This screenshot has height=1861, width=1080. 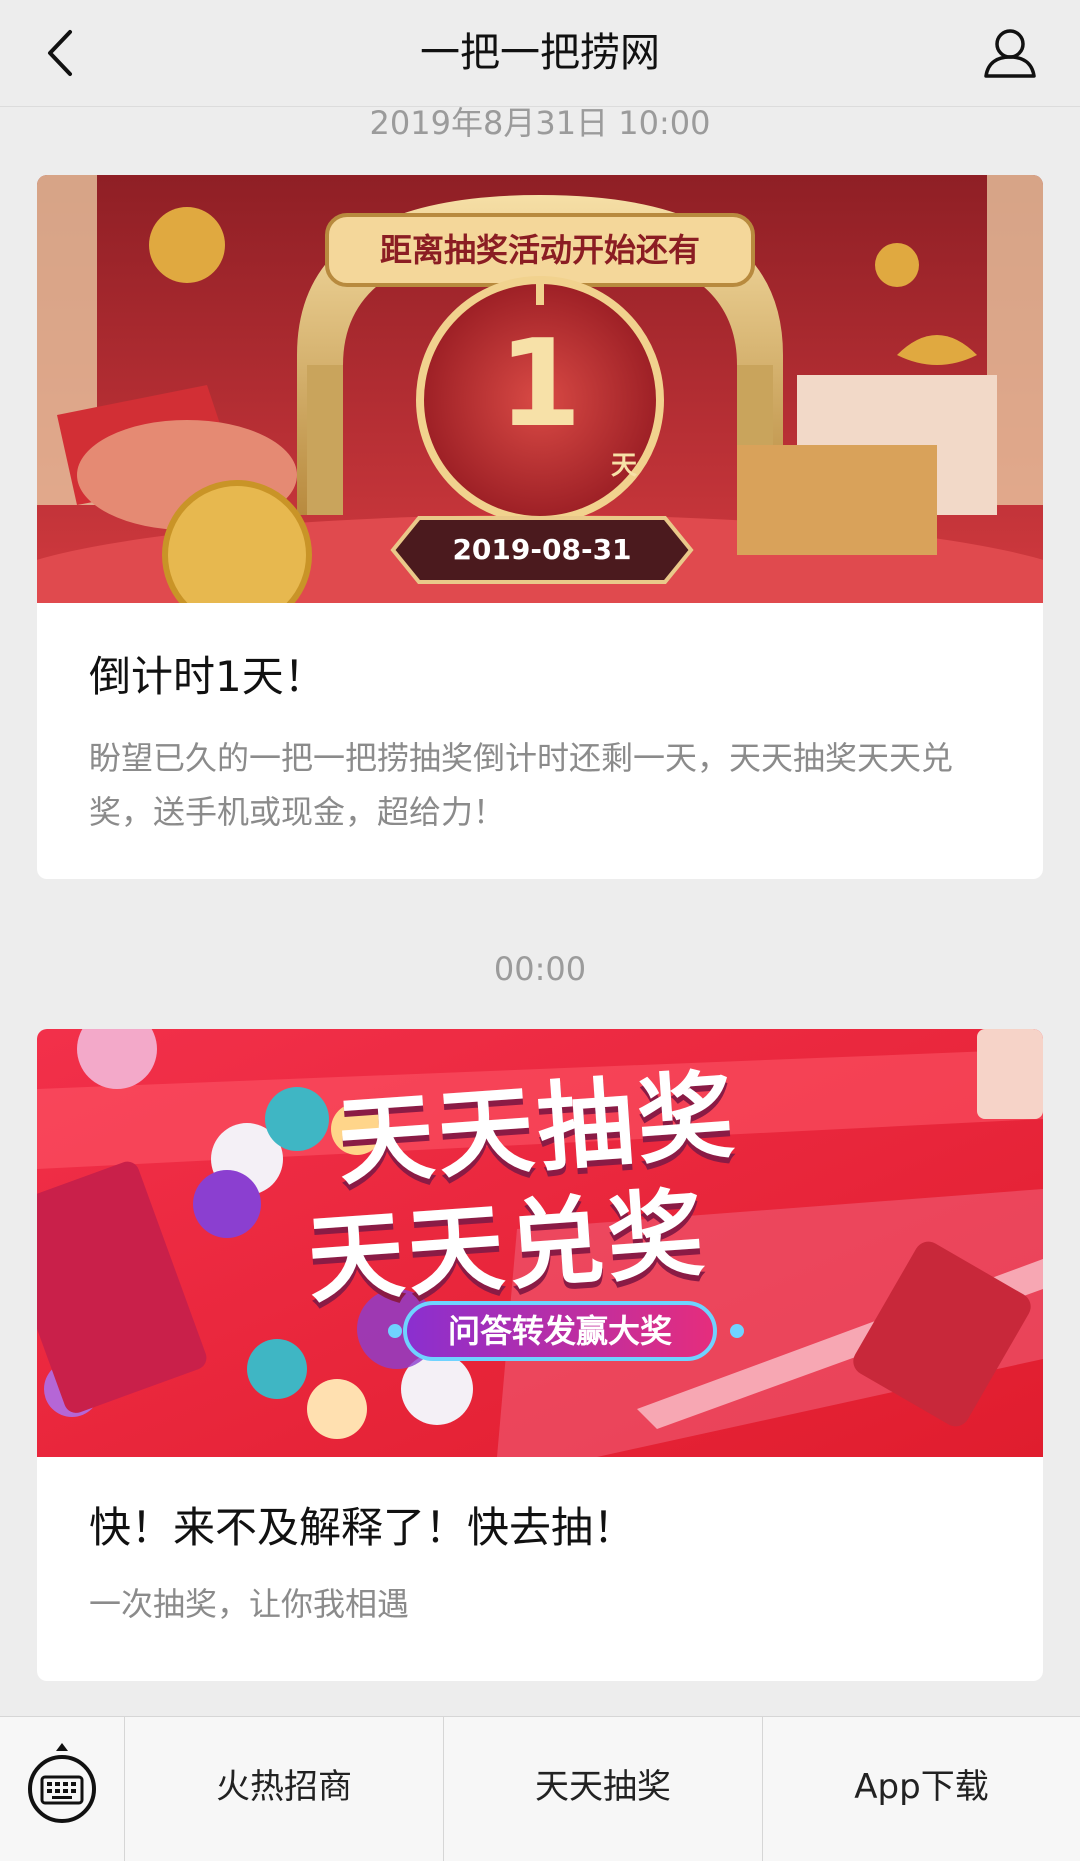 I want to click on bottom-menu-bar: 火热招商 天天抽奖 App下载, so click(x=540, y=1788).